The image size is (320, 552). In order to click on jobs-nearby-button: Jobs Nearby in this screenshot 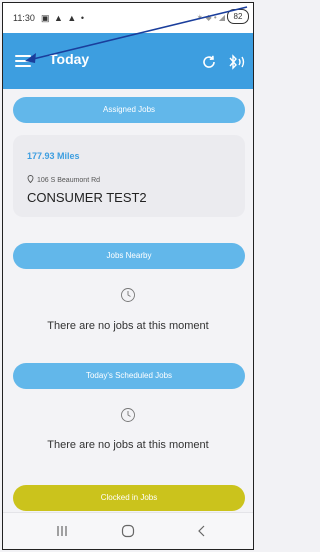, I will do `click(129, 256)`.